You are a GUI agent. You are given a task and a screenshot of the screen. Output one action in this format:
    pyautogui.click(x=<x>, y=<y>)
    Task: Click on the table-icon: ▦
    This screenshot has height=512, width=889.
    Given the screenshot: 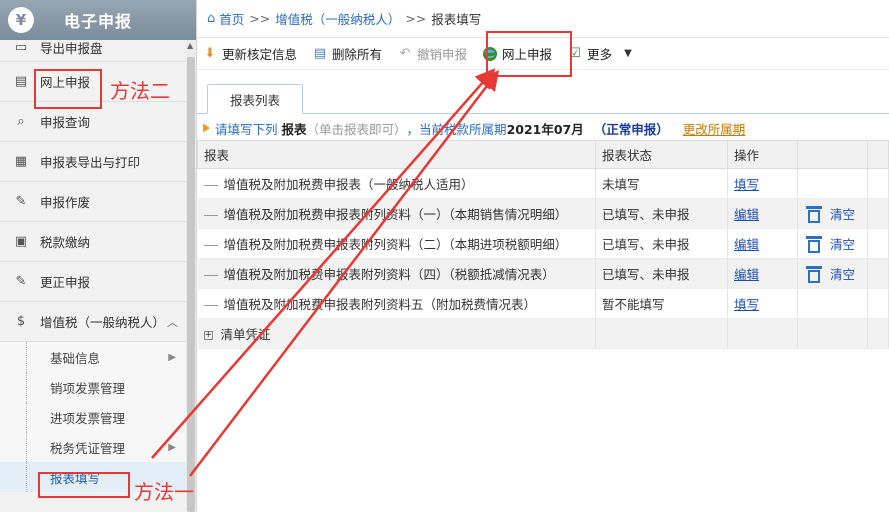 What is the action you would take?
    pyautogui.click(x=21, y=161)
    